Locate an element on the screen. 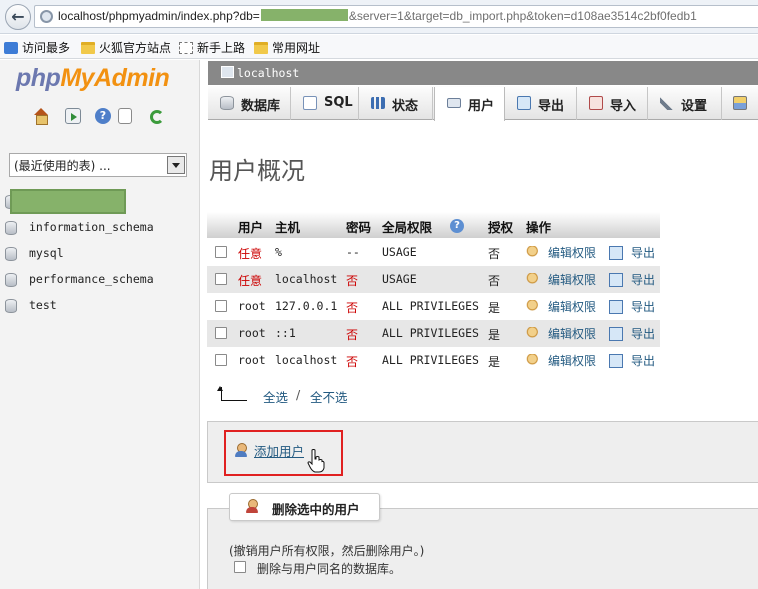 Image resolution: width=758 pixels, height=589 pixels. url-redaction is located at coordinates (304, 15).